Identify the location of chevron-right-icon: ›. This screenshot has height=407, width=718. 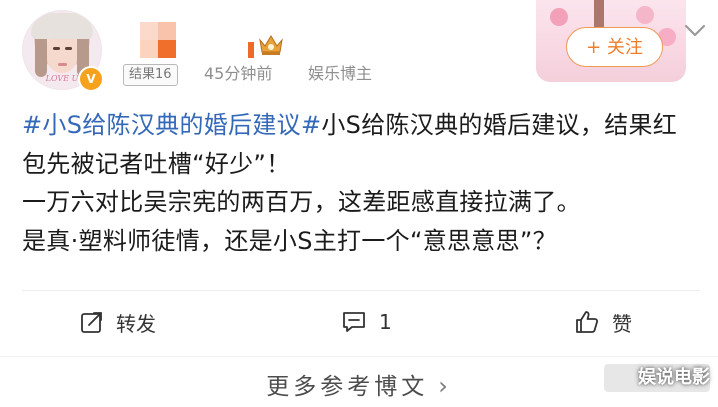
(445, 386).